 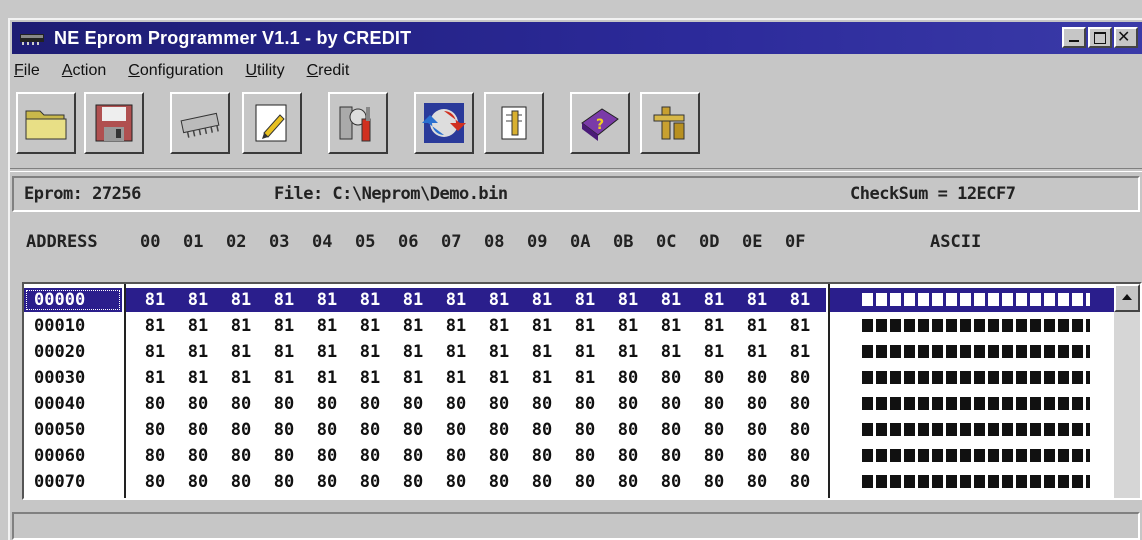 I want to click on address-cell: 00010, so click(x=73, y=326).